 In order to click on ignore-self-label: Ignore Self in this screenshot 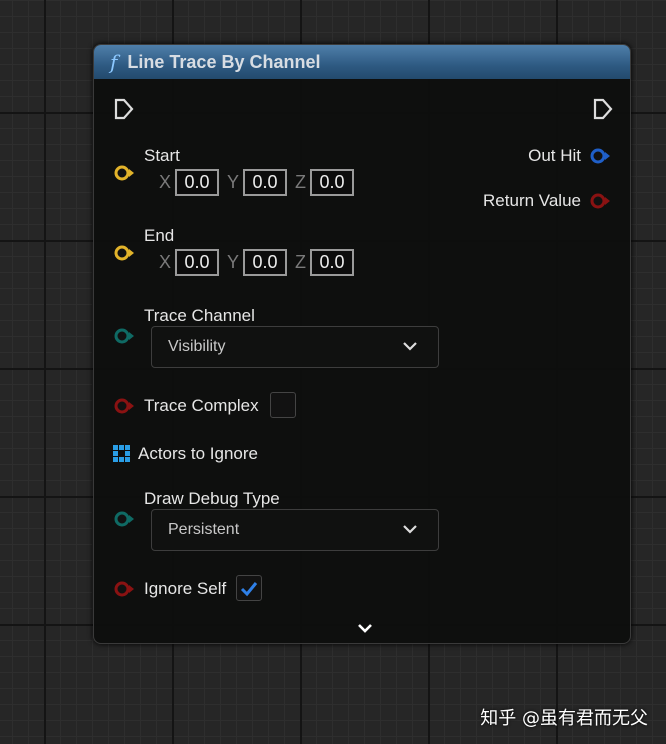, I will do `click(185, 588)`.